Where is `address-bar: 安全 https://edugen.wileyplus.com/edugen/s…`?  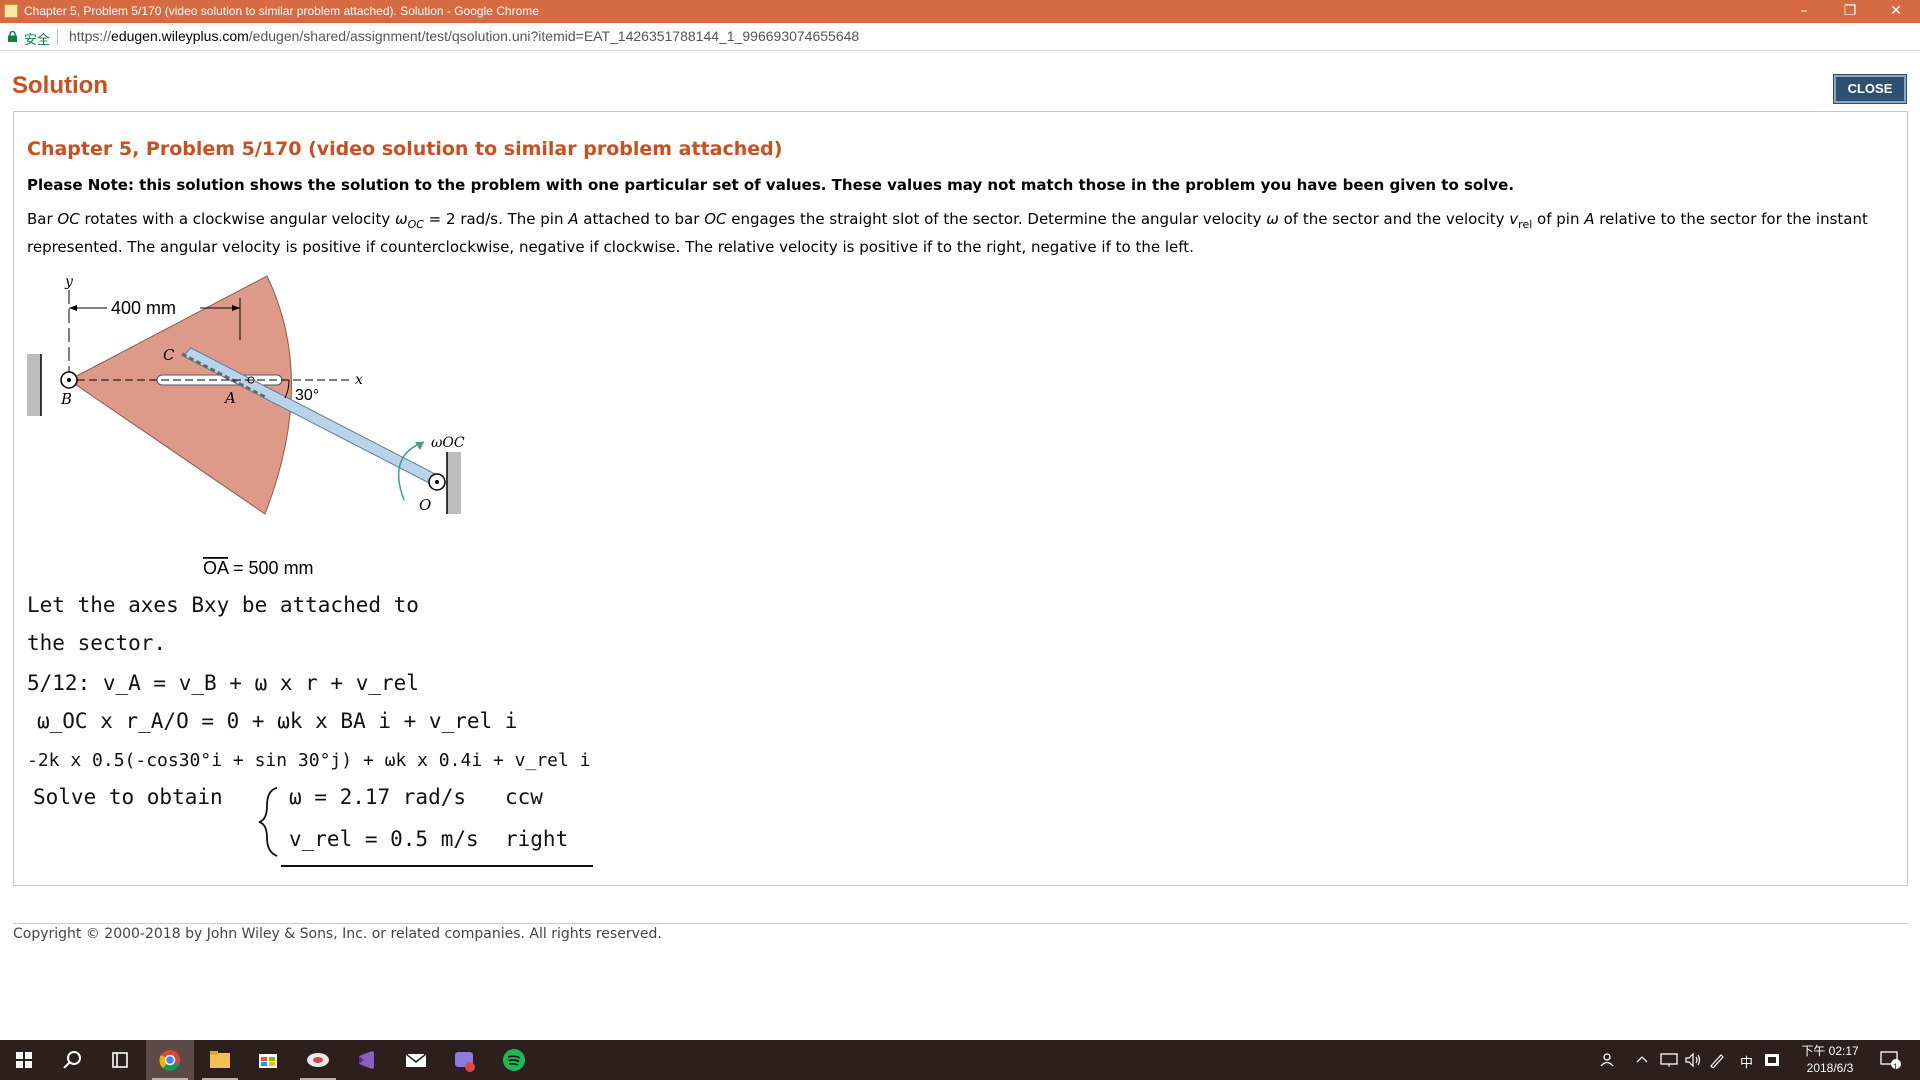 address-bar: 安全 https://edugen.wileyplus.com/edugen/s… is located at coordinates (960, 37).